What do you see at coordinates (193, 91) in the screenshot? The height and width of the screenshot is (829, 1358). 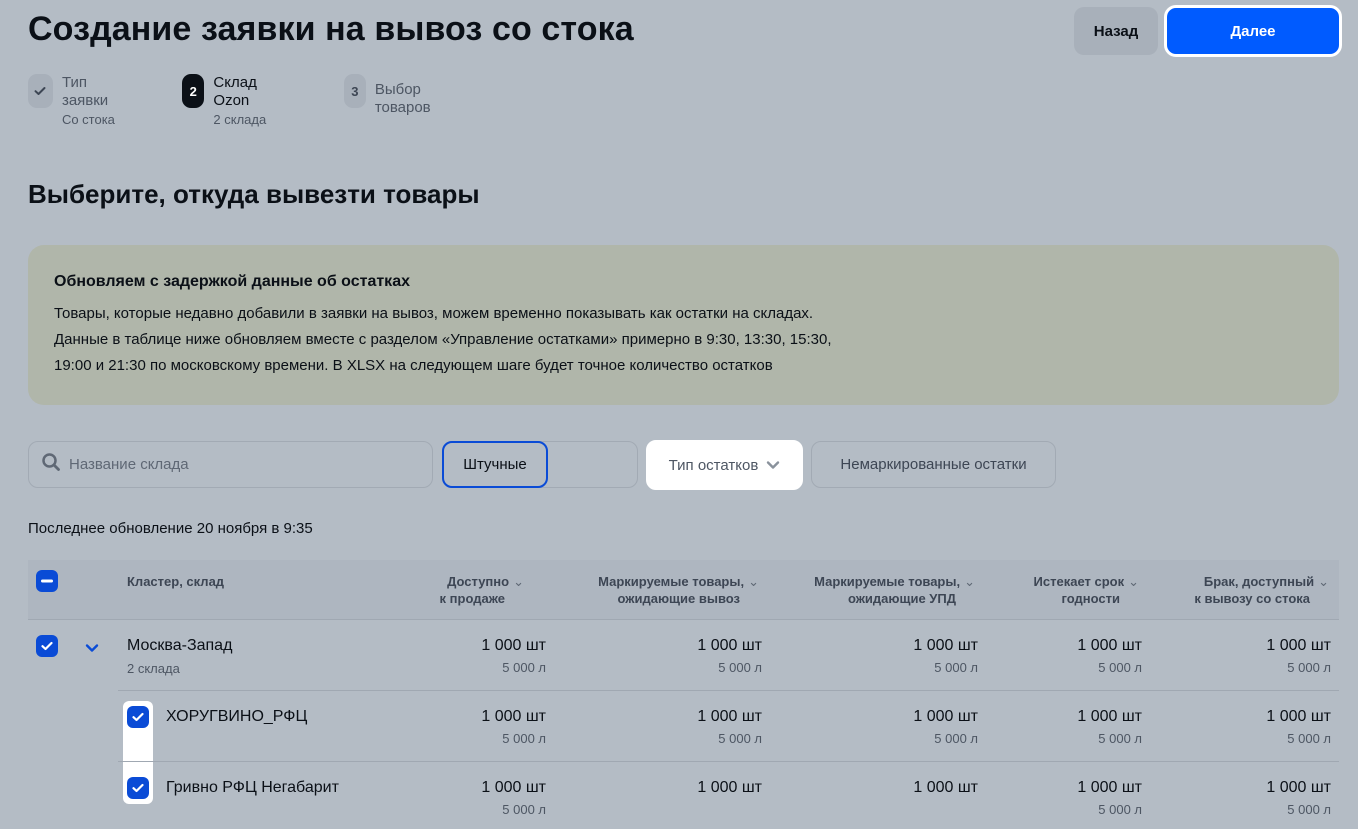 I see `step-number: 2` at bounding box center [193, 91].